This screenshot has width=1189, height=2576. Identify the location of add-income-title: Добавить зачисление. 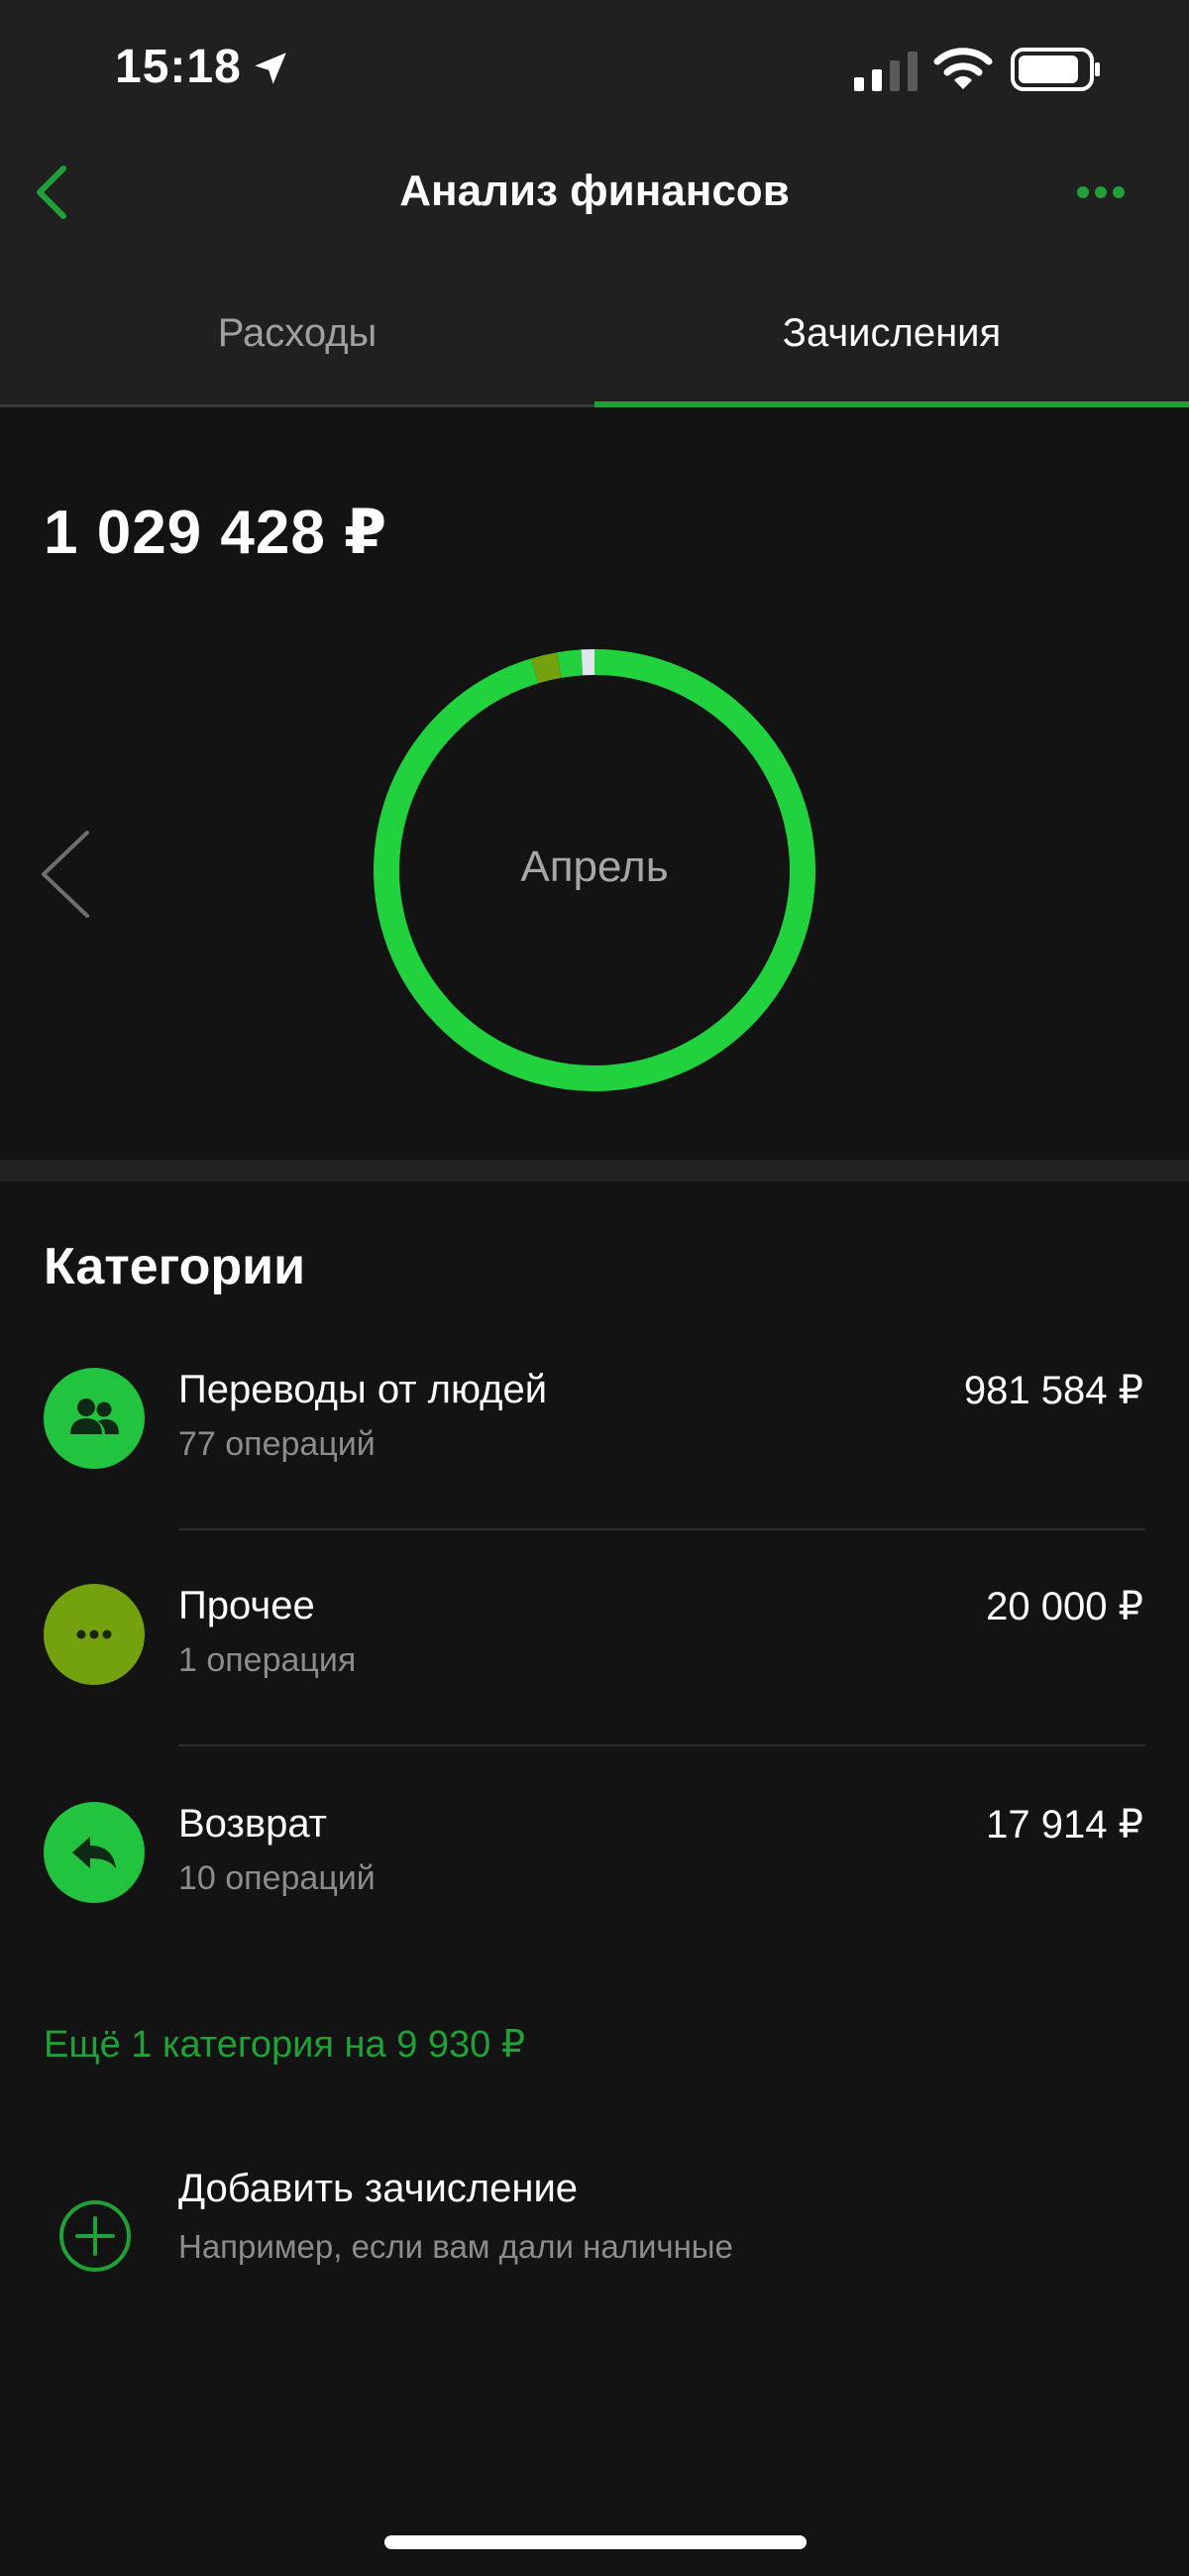
(378, 2188).